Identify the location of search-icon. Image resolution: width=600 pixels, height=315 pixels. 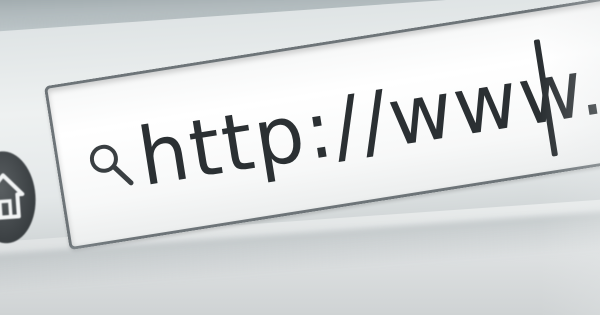
(110, 165).